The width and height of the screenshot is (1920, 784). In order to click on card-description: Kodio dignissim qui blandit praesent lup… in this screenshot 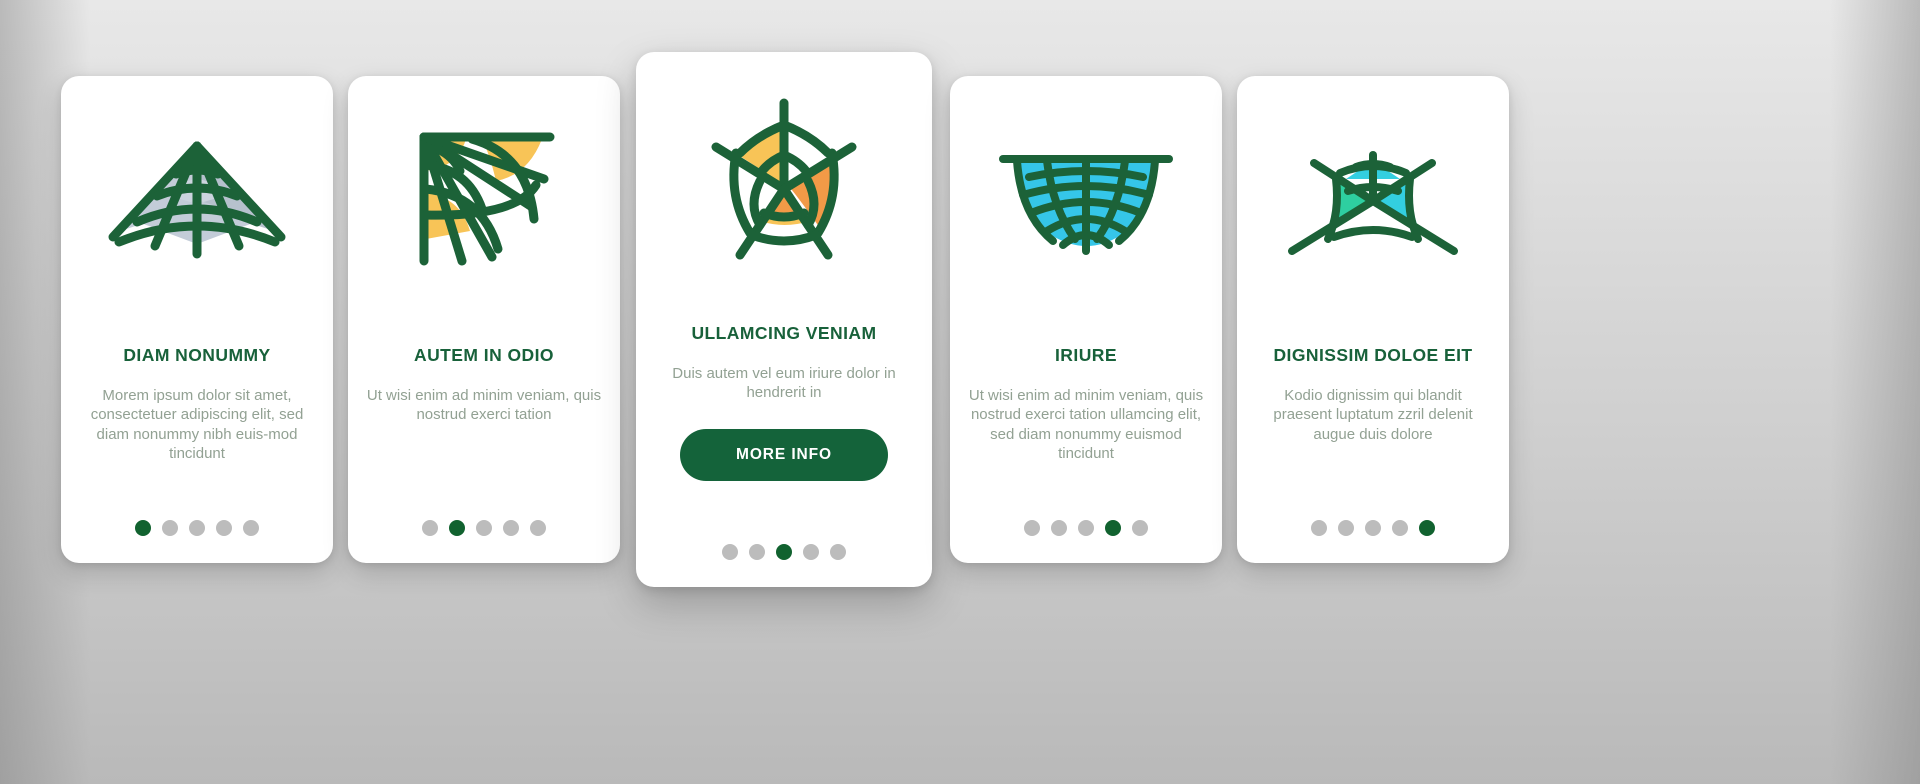, I will do `click(1373, 415)`.